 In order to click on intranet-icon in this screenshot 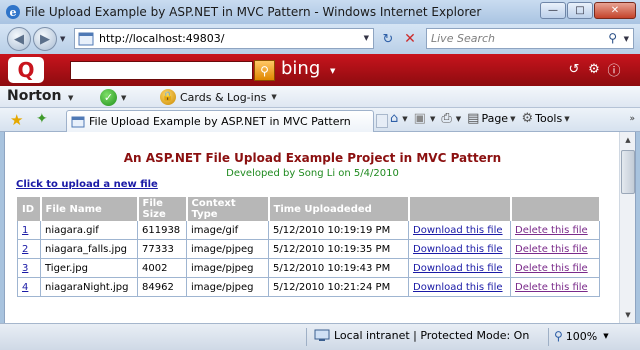, I will do `click(322, 335)`.